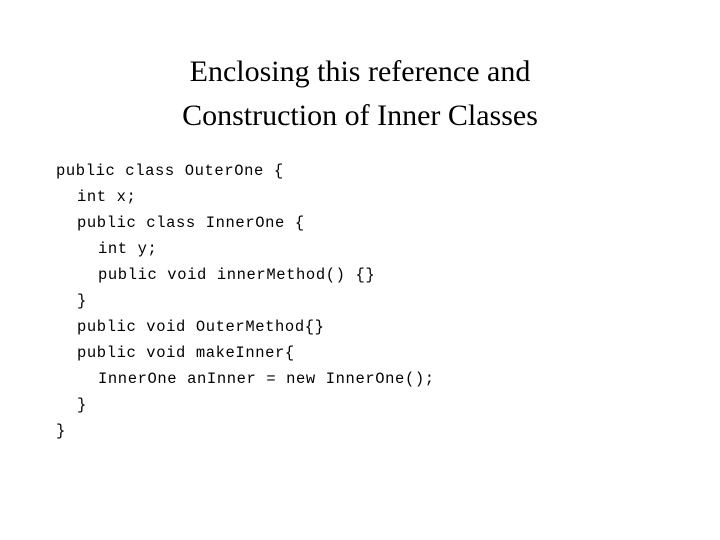 This screenshot has width=720, height=540. What do you see at coordinates (237, 275) in the screenshot?
I see `code-line: public void innerMethod() {}` at bounding box center [237, 275].